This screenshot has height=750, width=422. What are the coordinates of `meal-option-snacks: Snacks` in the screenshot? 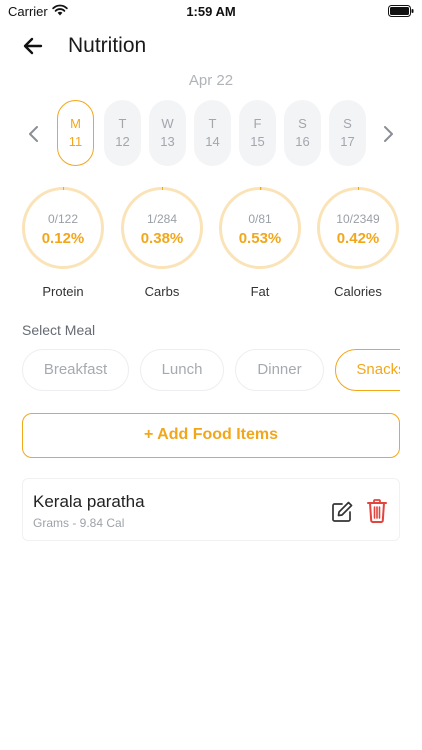 It's located at (367, 370).